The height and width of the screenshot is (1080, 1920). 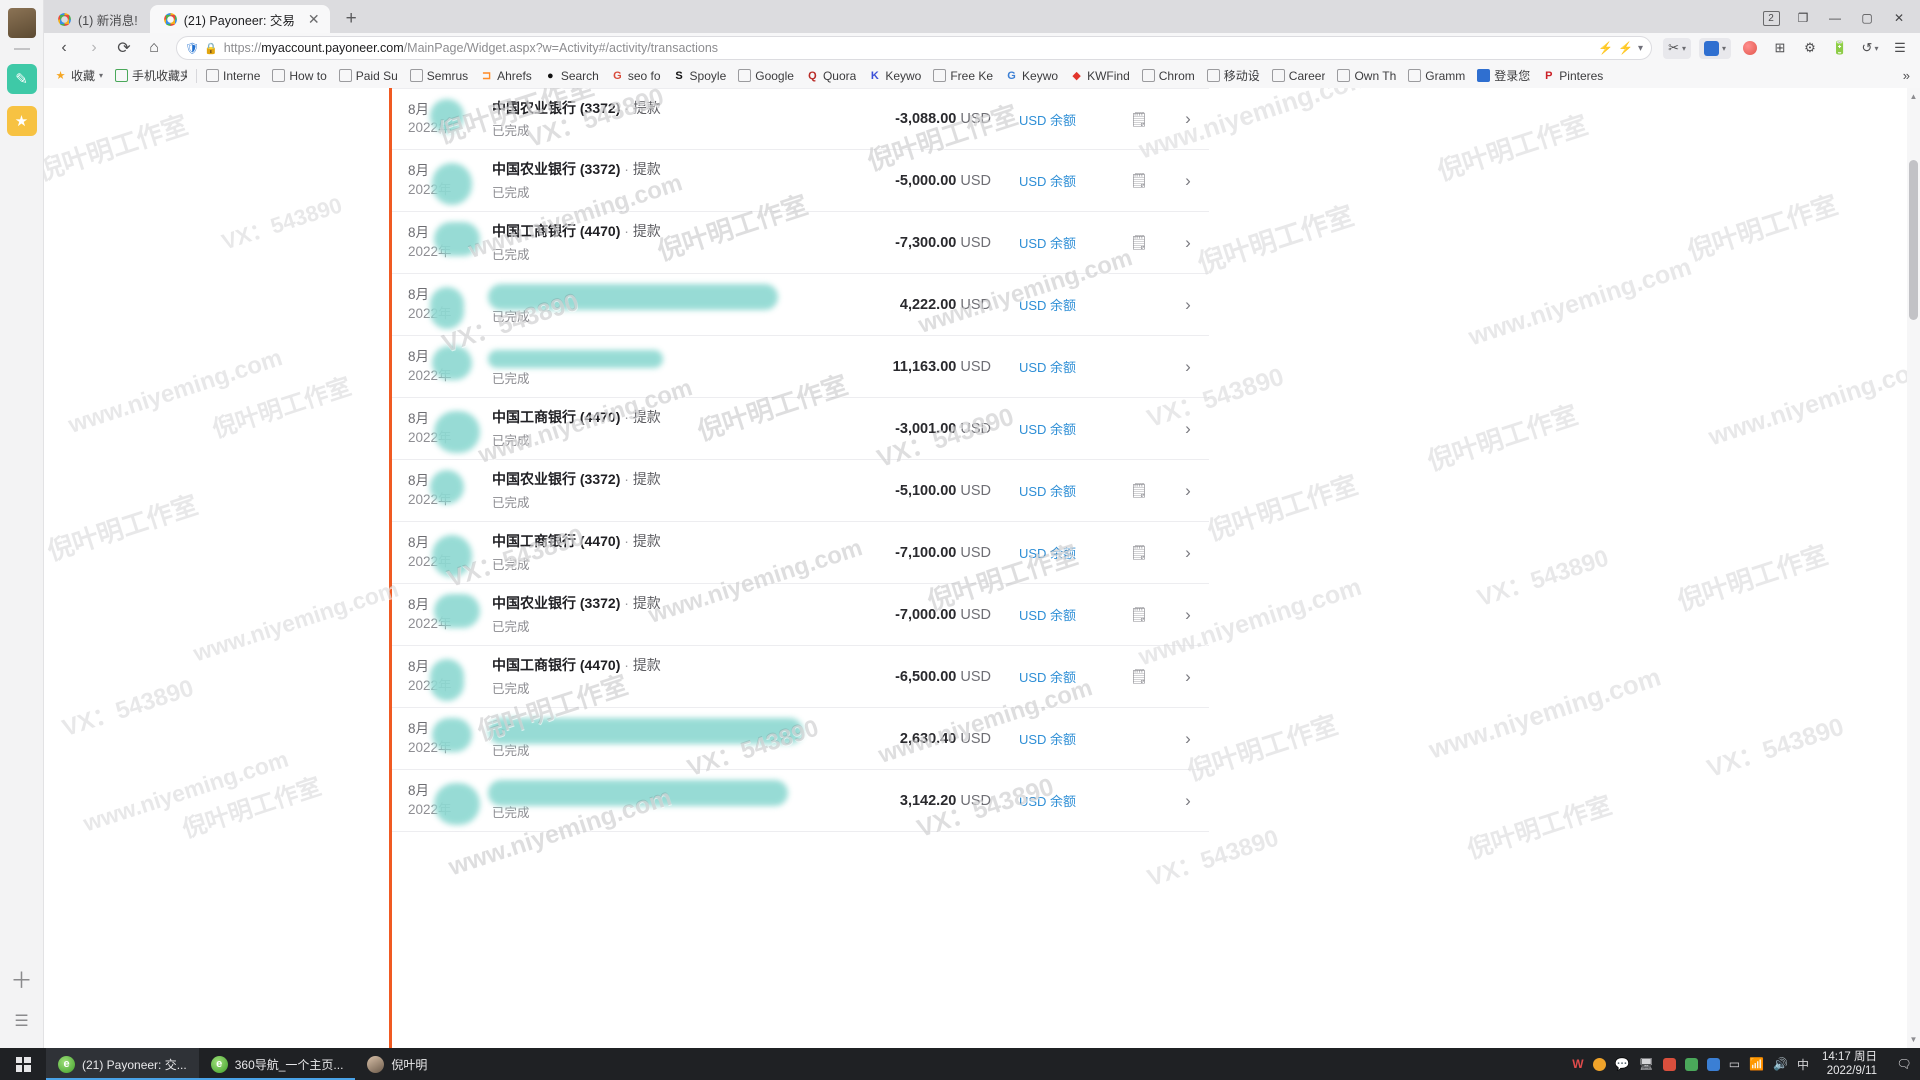 I want to click on bookmark-item: ● Search, so click(x=571, y=76).